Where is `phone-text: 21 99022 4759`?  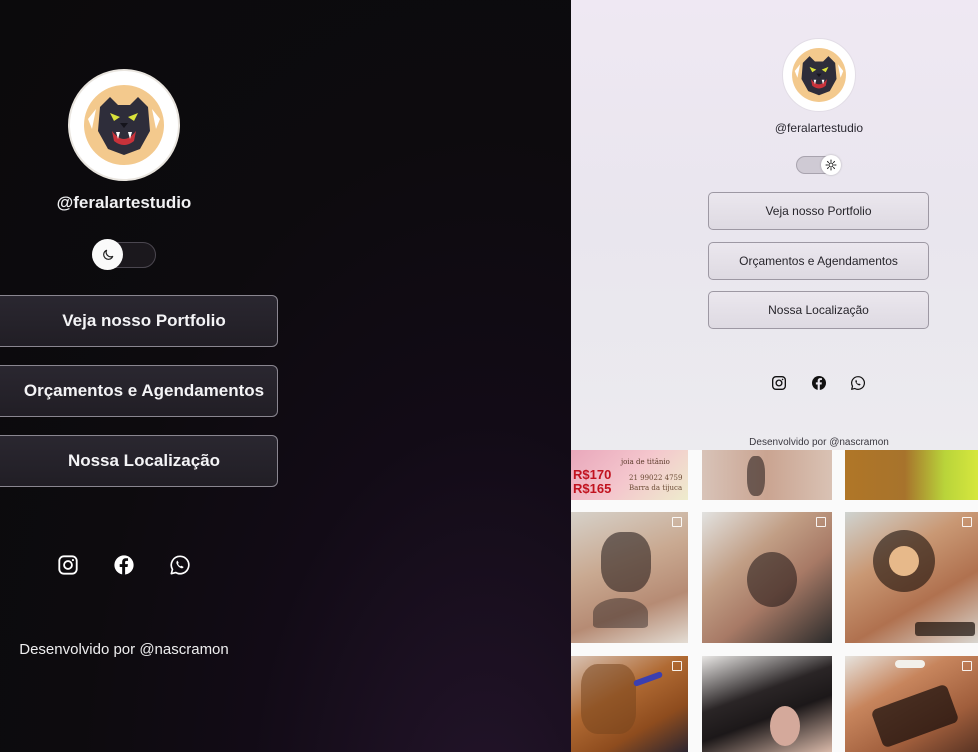
phone-text: 21 99022 4759 is located at coordinates (656, 478).